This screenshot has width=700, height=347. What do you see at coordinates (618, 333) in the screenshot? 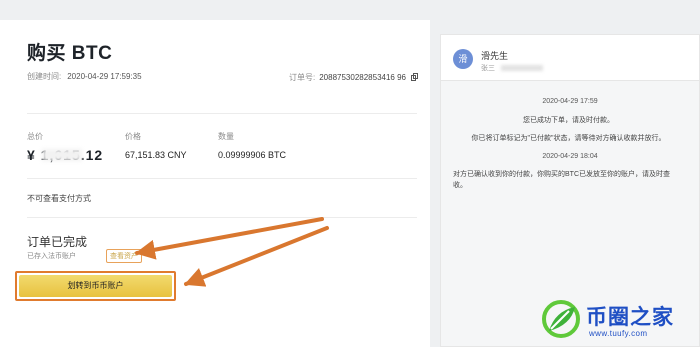
I see `brand-url: www.tuufy.com` at bounding box center [618, 333].